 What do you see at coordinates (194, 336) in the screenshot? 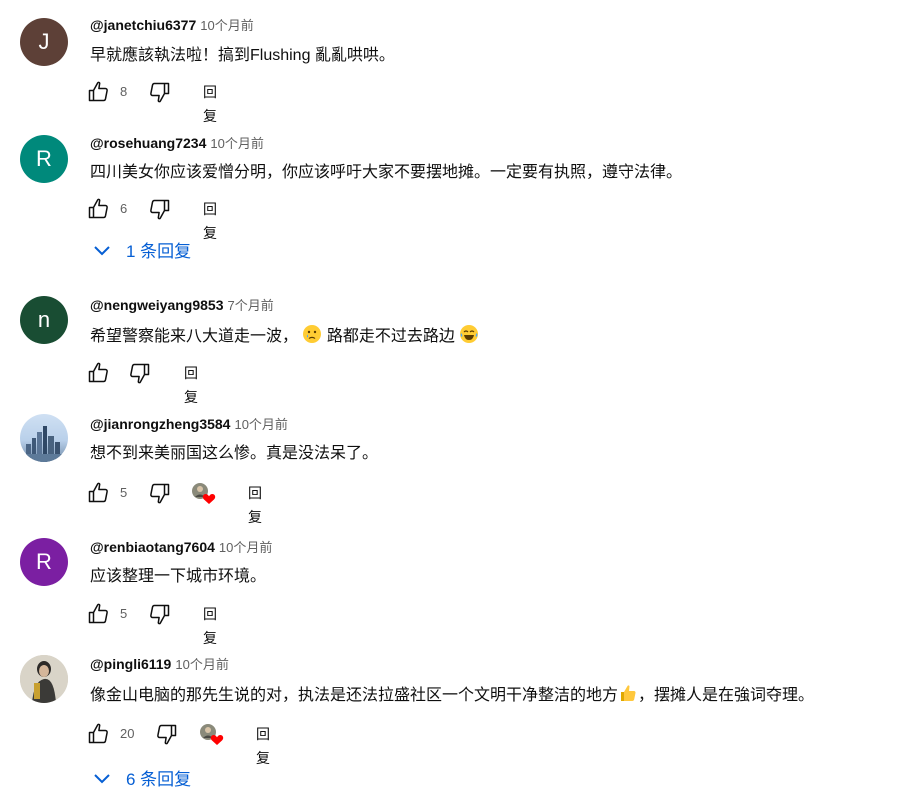
I see `comment-text-part: 希望警察能来八大道走一波，` at bounding box center [194, 336].